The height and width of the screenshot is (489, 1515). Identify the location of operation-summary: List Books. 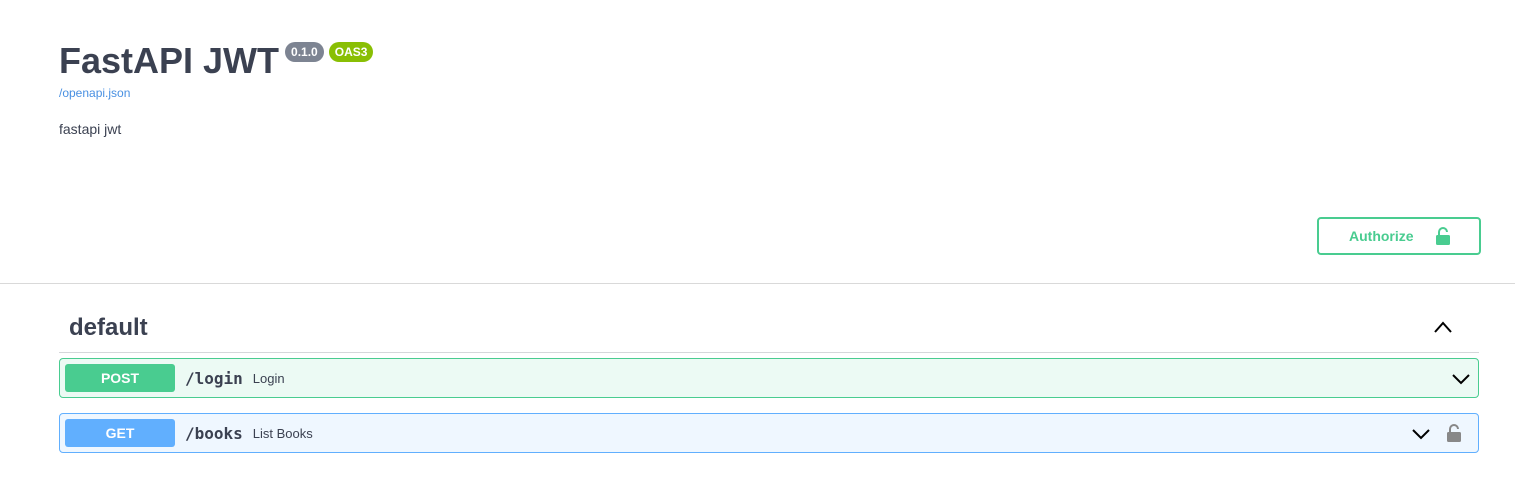
(282, 433).